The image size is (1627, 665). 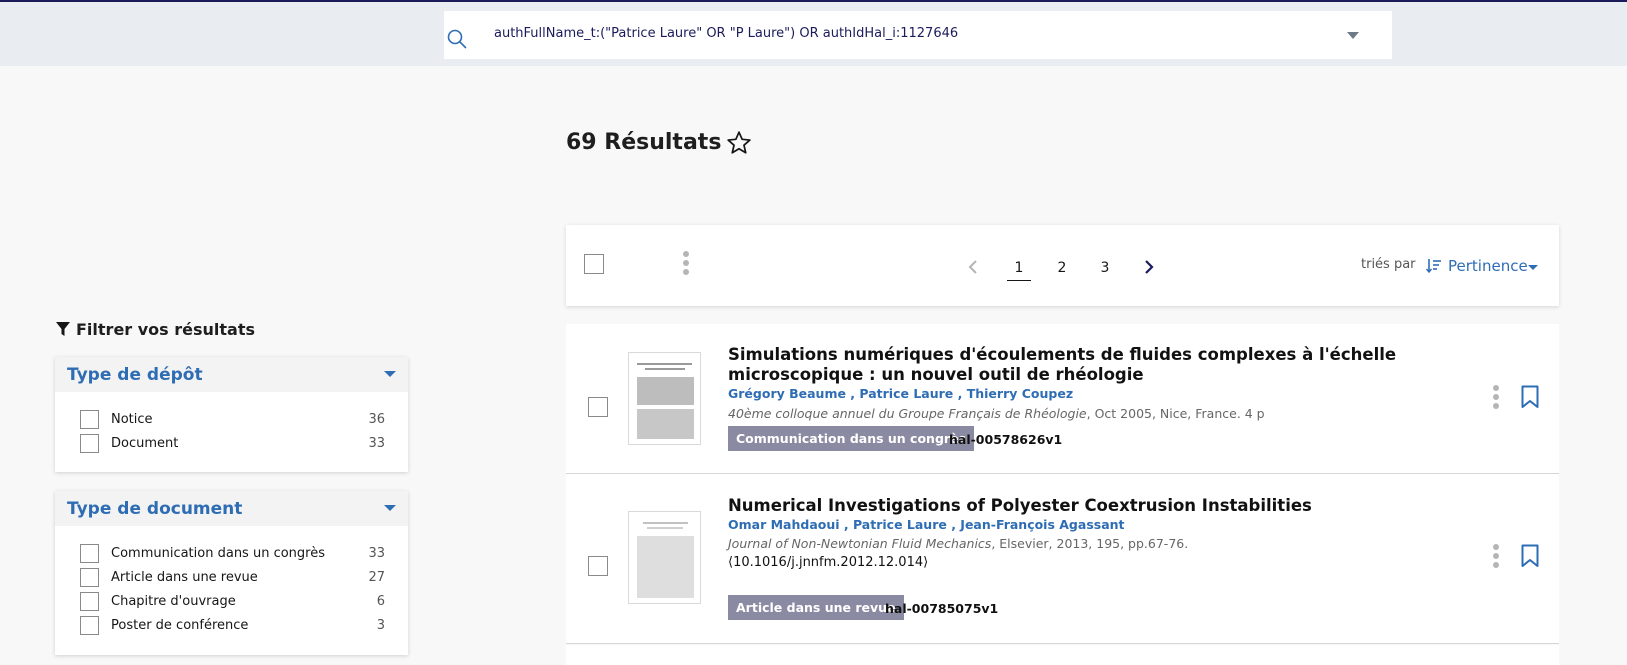 I want to click on document-type-badge: Article dans une revue, so click(x=816, y=607).